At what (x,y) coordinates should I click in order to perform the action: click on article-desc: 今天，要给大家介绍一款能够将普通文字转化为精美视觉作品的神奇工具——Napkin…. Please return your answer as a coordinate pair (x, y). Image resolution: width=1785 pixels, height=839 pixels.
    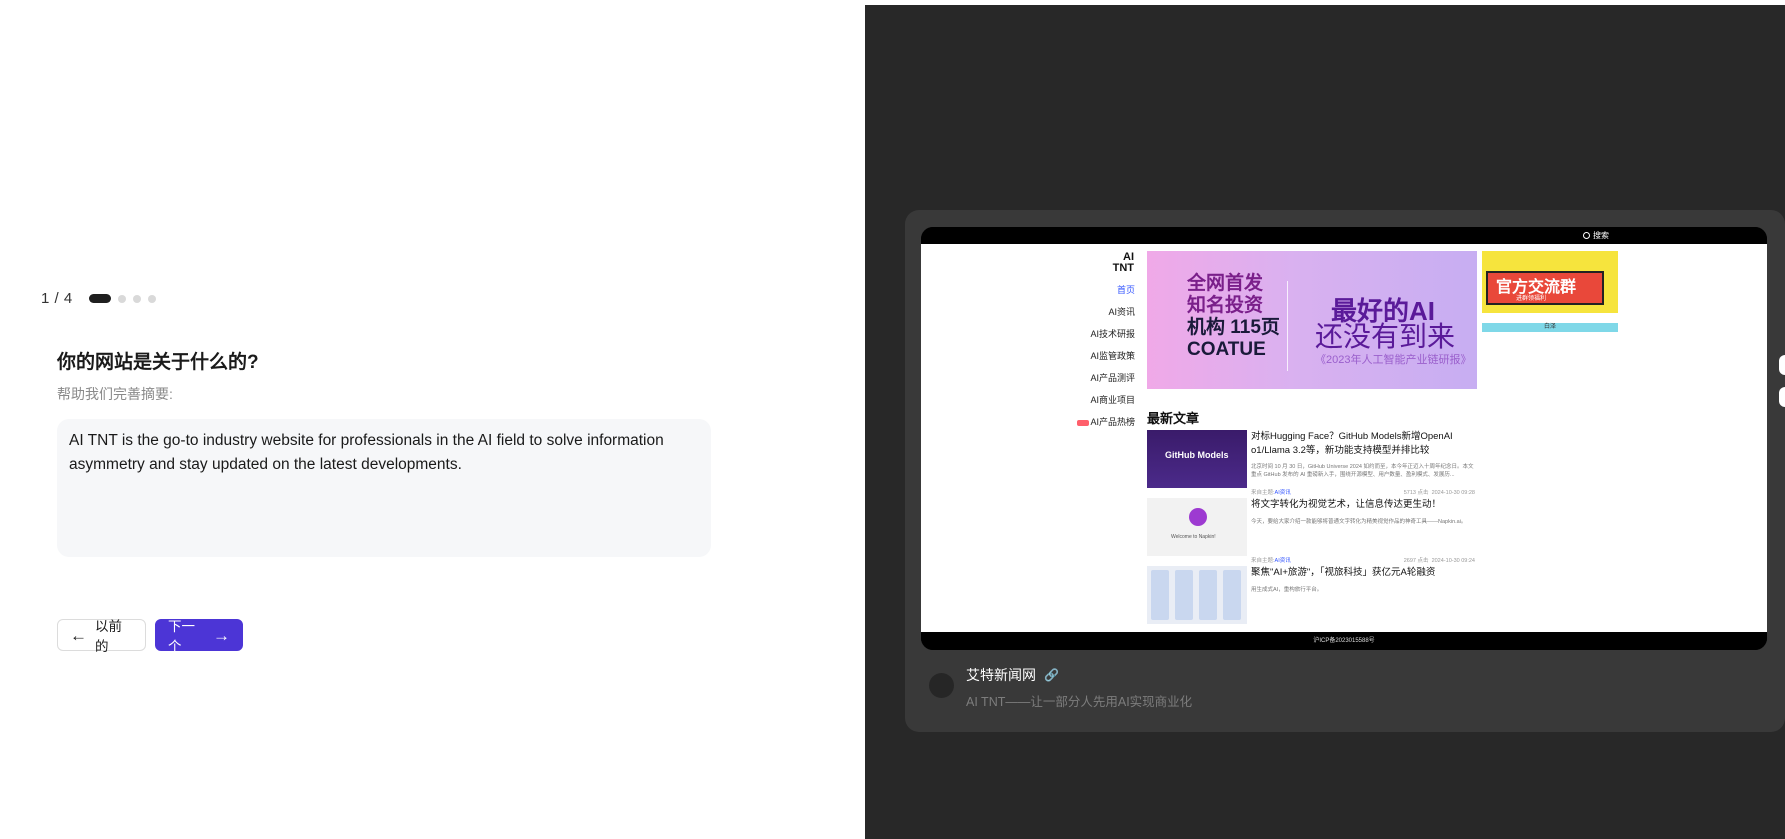
    Looking at the image, I should click on (1359, 522).